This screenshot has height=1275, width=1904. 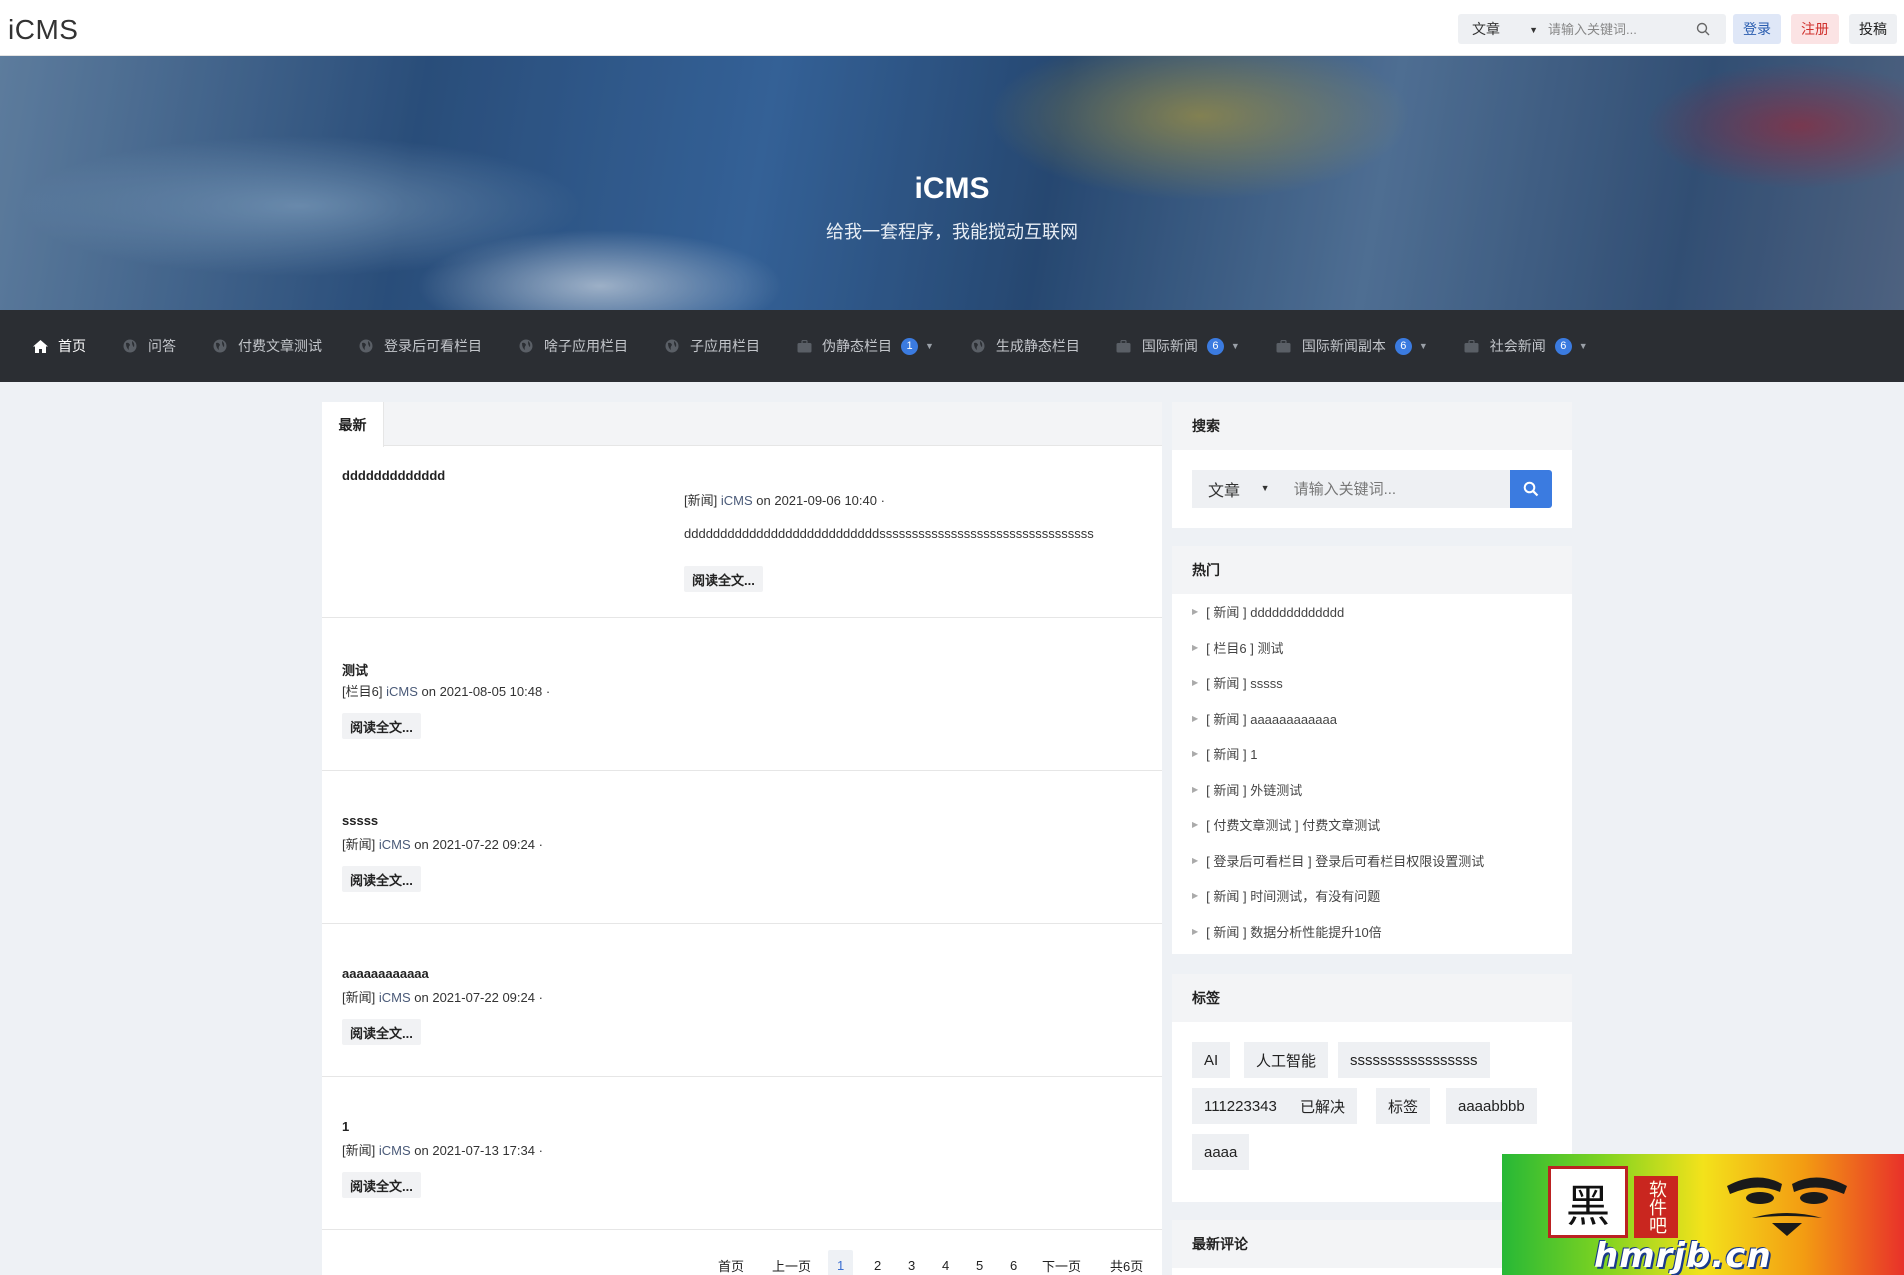 What do you see at coordinates (353, 424) in the screenshot?
I see `tab-latest: 最新` at bounding box center [353, 424].